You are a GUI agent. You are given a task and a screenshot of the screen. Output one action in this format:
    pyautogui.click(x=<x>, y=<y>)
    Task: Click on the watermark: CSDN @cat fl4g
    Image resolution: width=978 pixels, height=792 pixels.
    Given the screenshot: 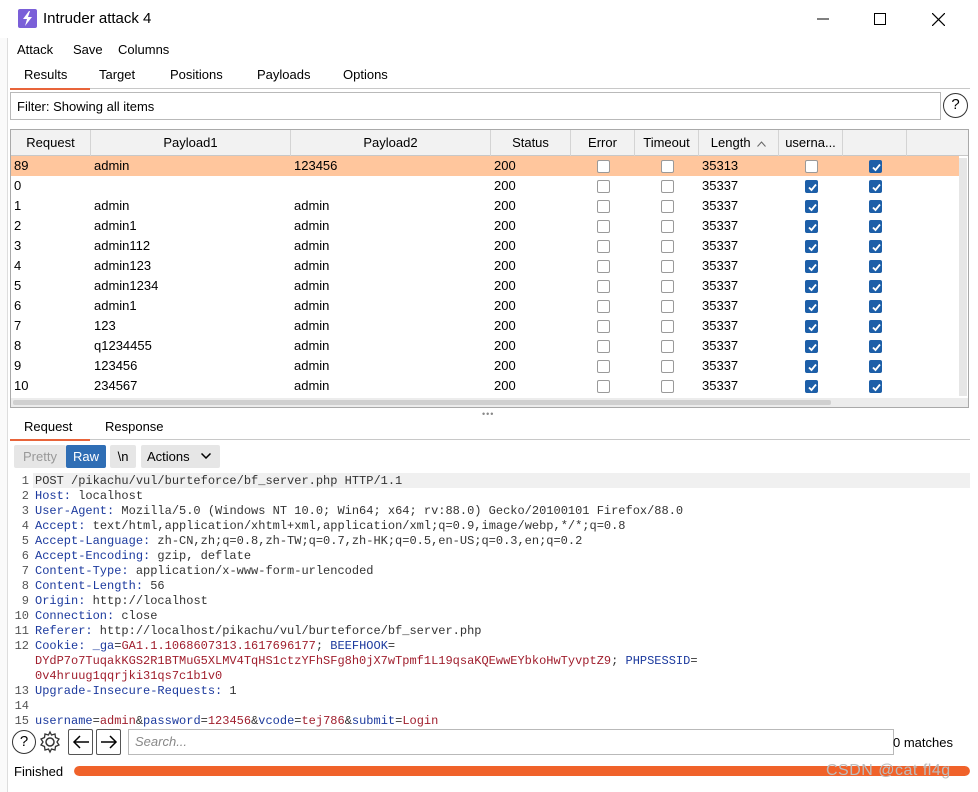 What is the action you would take?
    pyautogui.click(x=888, y=770)
    